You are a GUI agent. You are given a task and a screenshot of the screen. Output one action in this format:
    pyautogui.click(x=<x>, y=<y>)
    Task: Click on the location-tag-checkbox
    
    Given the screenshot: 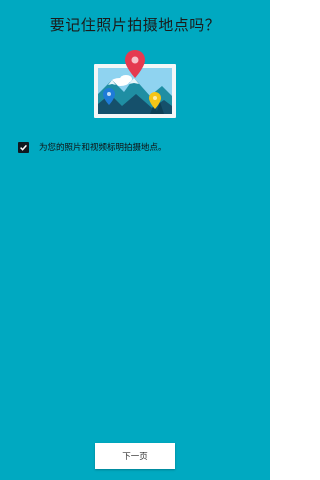 What is the action you would take?
    pyautogui.click(x=23, y=147)
    